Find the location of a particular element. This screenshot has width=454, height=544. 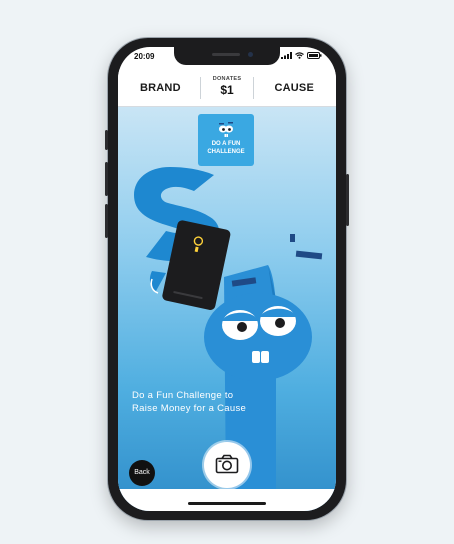

character-face-icon is located at coordinates (226, 129).